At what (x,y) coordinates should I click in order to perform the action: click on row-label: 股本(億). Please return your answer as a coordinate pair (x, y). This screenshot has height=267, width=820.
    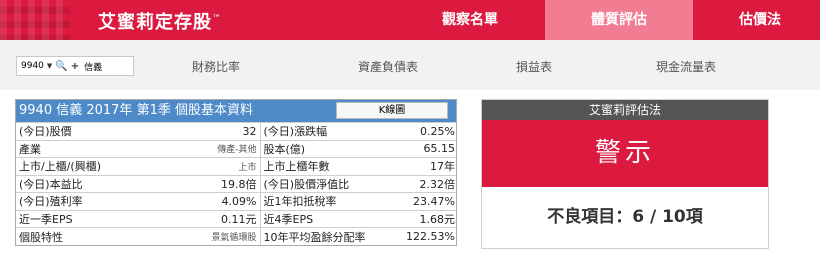
    Looking at the image, I should click on (325, 148).